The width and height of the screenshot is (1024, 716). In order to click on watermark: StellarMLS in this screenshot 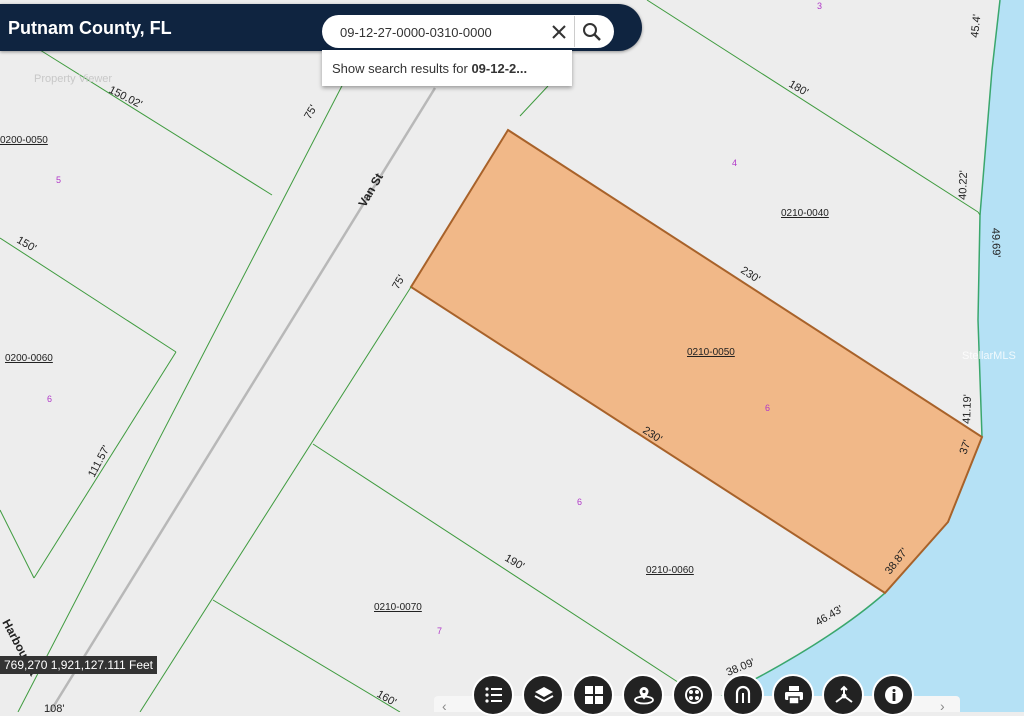, I will do `click(989, 356)`.